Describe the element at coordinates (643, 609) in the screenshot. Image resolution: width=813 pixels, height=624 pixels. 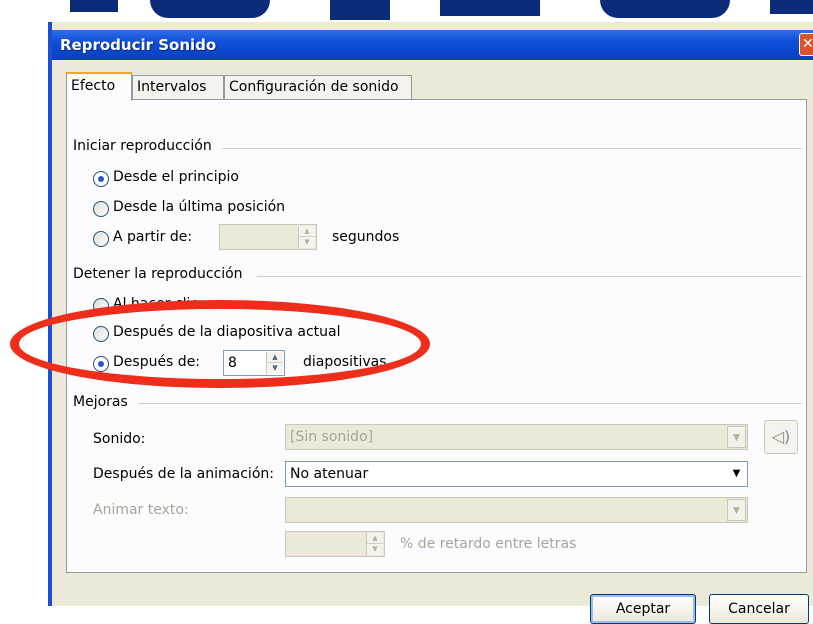
I see `ok-button: Aceptar` at that location.